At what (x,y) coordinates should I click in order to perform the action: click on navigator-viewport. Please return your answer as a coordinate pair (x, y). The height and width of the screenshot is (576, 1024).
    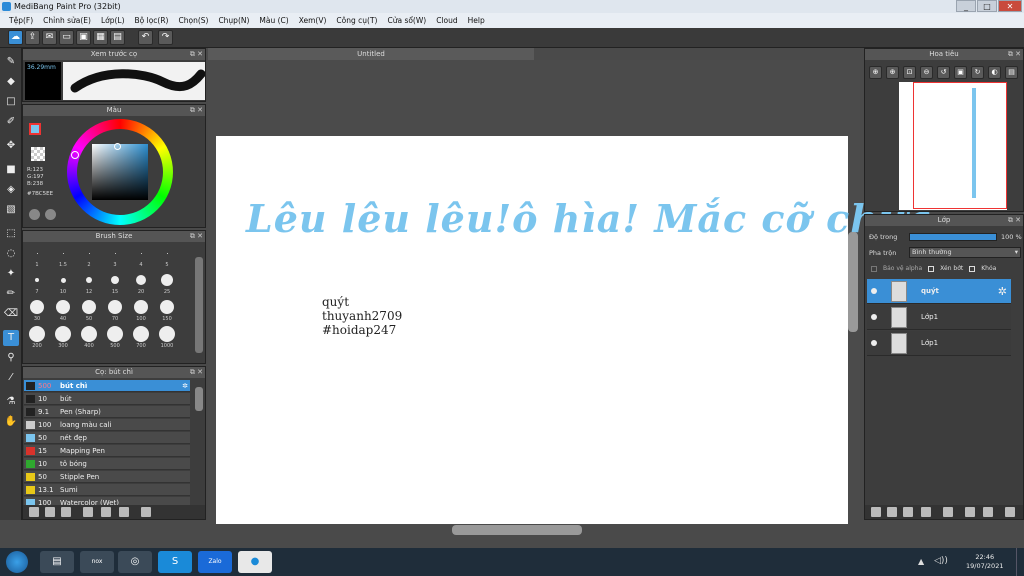
    Looking at the image, I should click on (960, 145).